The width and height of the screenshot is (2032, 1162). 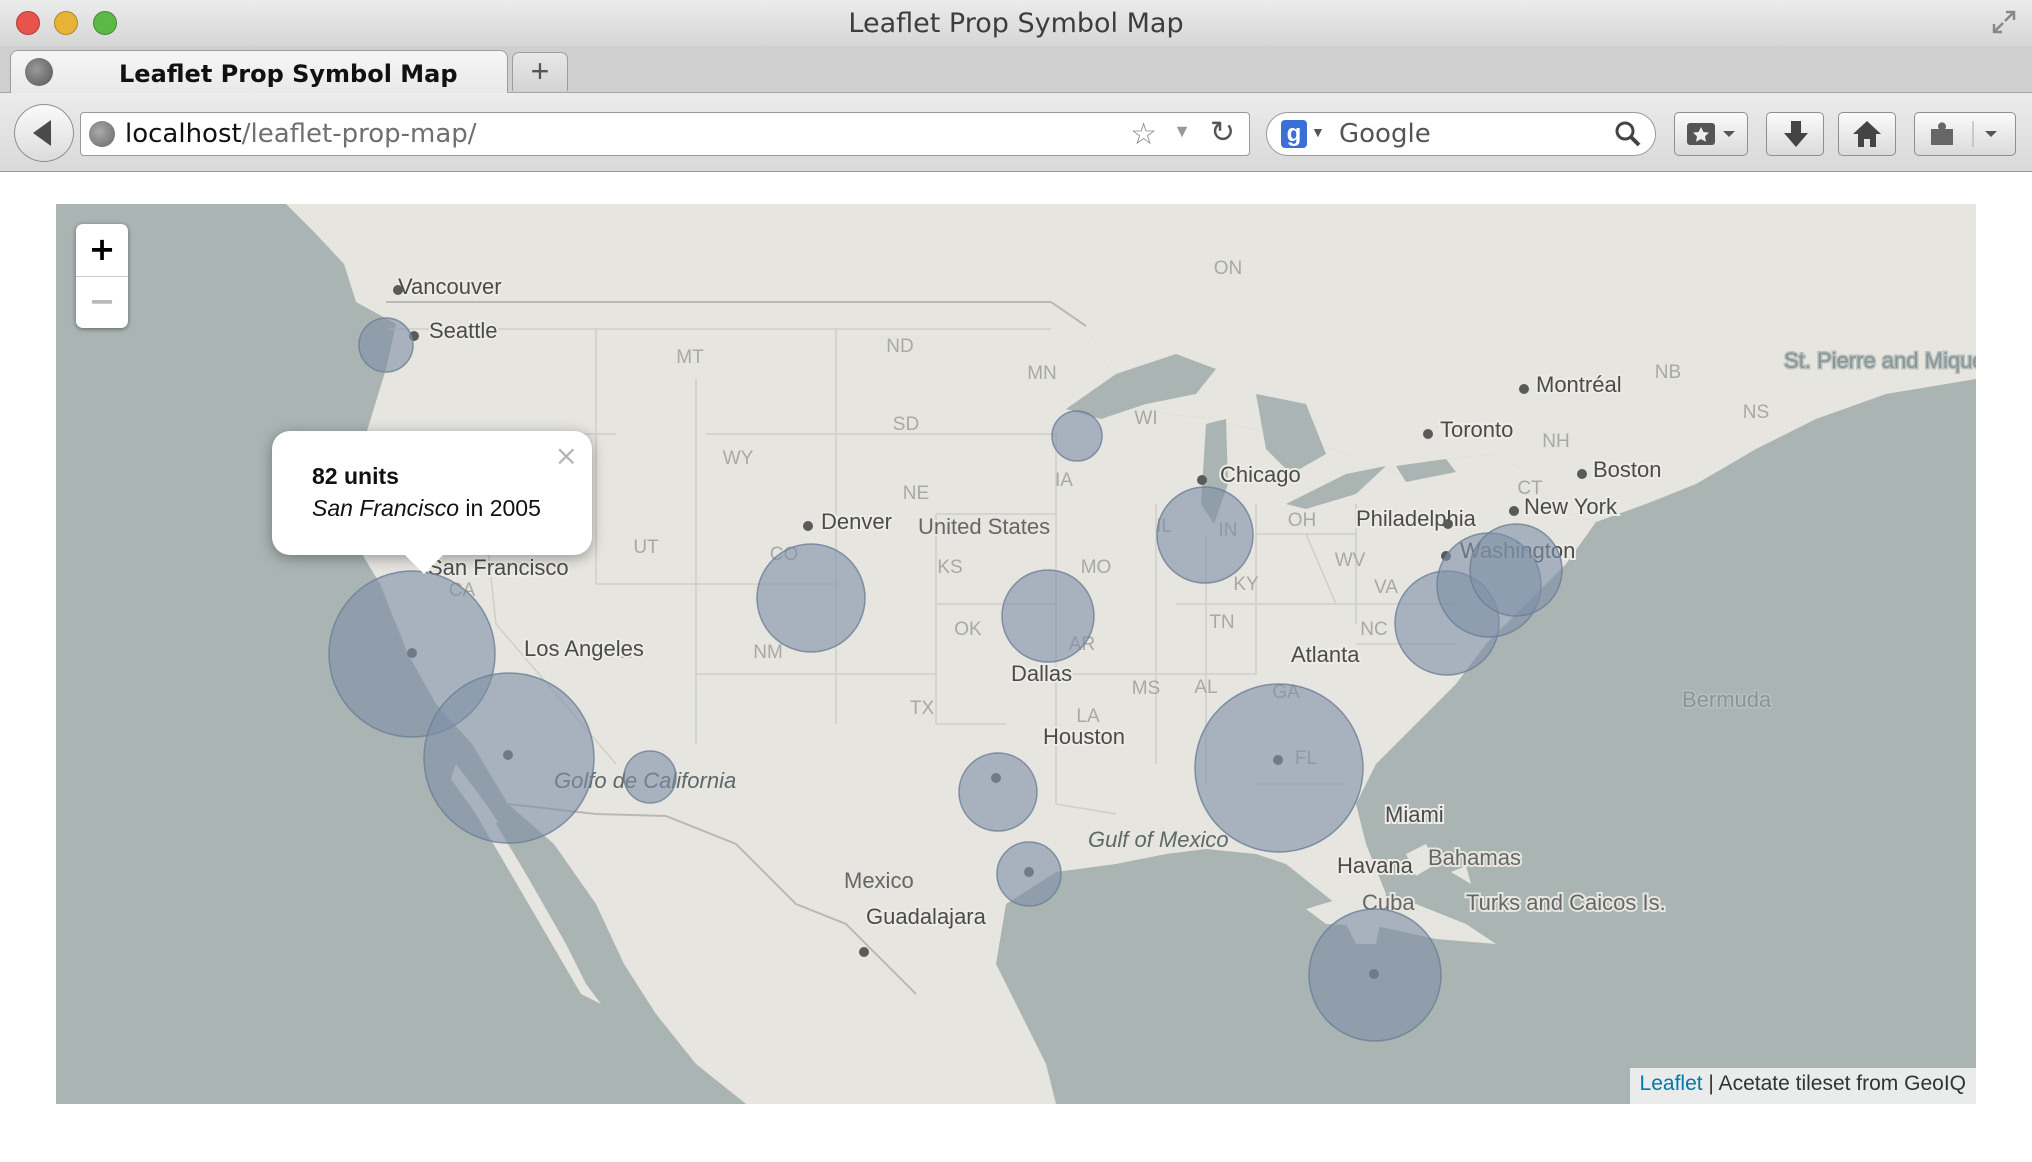 What do you see at coordinates (1627, 469) in the screenshot?
I see `city-label: Boston` at bounding box center [1627, 469].